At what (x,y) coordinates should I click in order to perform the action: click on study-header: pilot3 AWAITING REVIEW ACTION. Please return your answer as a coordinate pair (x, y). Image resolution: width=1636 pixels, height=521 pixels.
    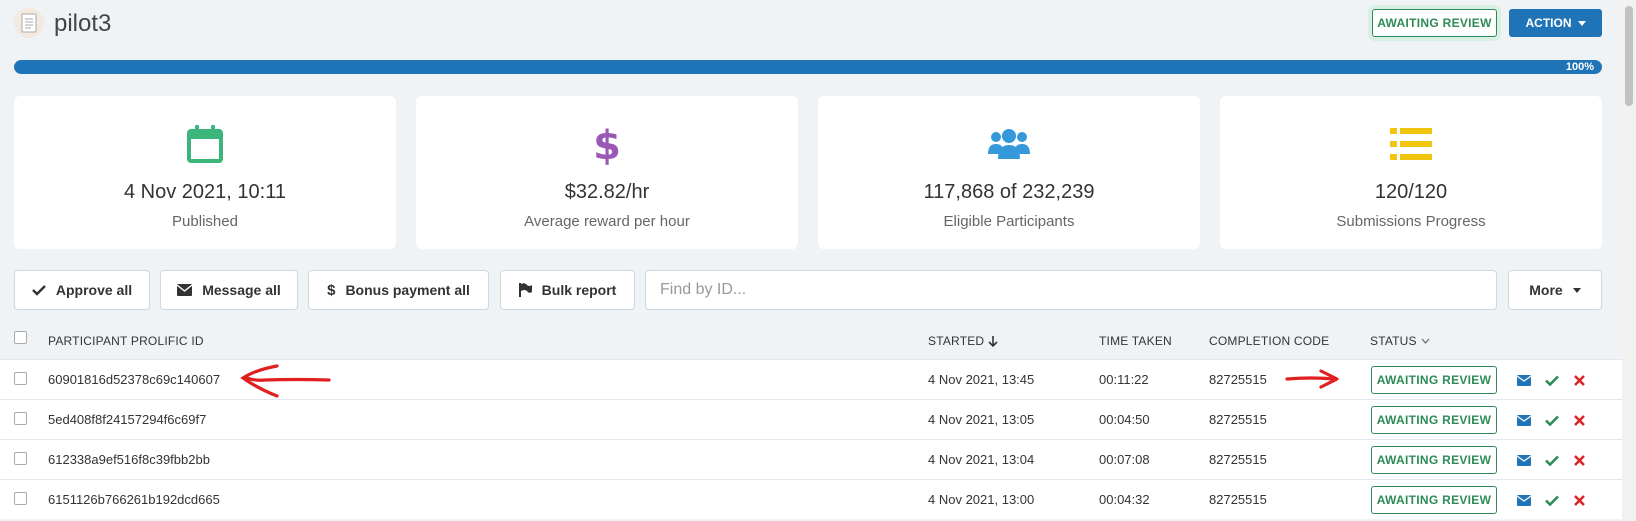
    Looking at the image, I should click on (810, 25).